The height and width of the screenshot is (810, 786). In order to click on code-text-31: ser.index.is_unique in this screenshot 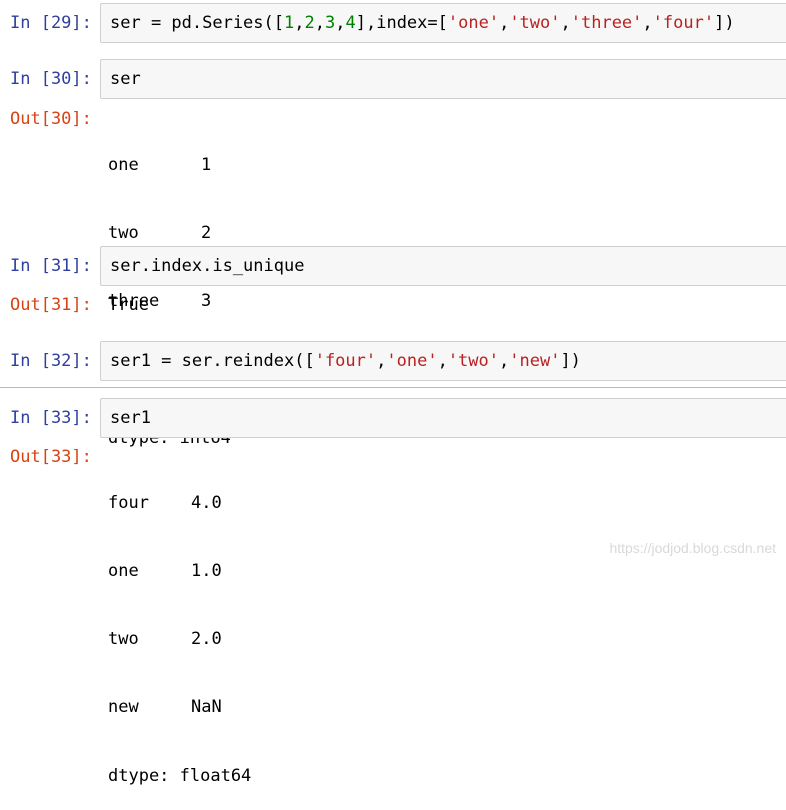, I will do `click(207, 266)`.